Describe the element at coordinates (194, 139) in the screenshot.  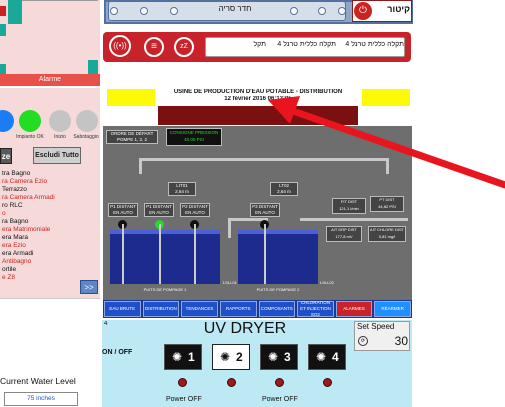
I see `pressure-setpoint-value: 40,00 PSI` at that location.